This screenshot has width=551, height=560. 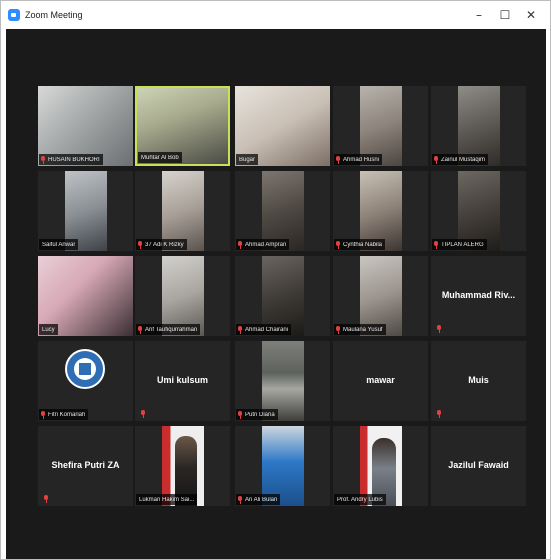 What do you see at coordinates (161, 244) in the screenshot?
I see `name-label: 37 Adi K Rizky` at bounding box center [161, 244].